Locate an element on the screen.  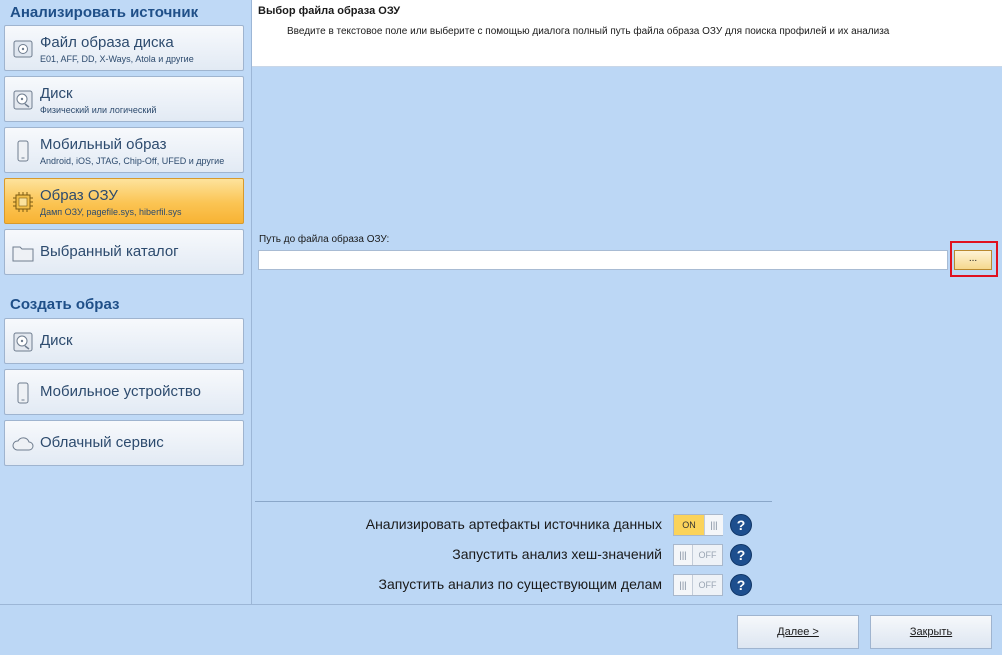
folder-icon is located at coordinates (23, 254).